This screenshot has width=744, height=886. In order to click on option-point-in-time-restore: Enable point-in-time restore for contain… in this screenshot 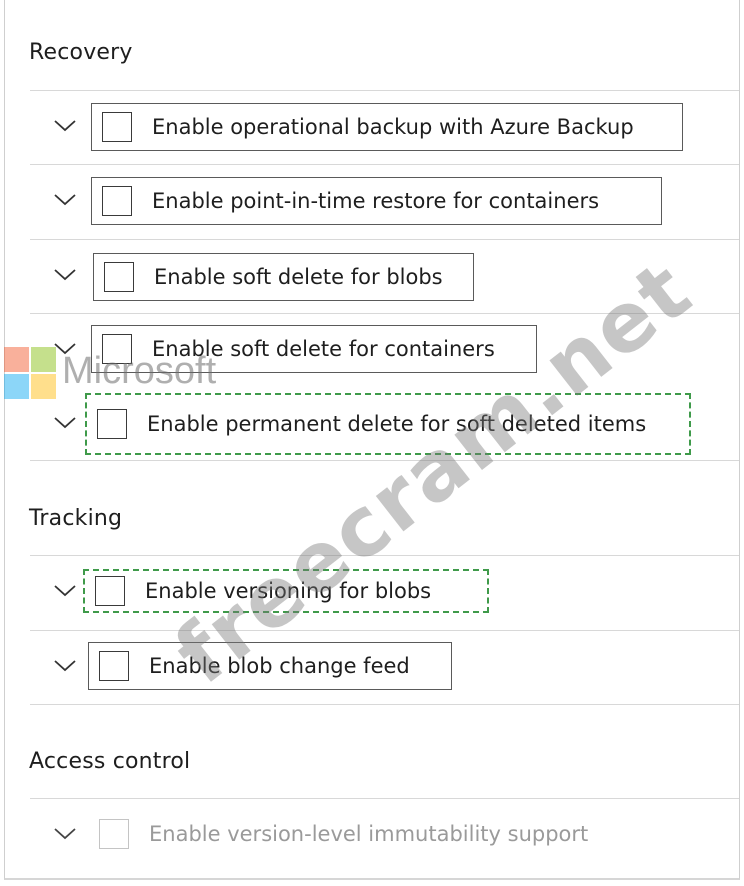, I will do `click(376, 201)`.